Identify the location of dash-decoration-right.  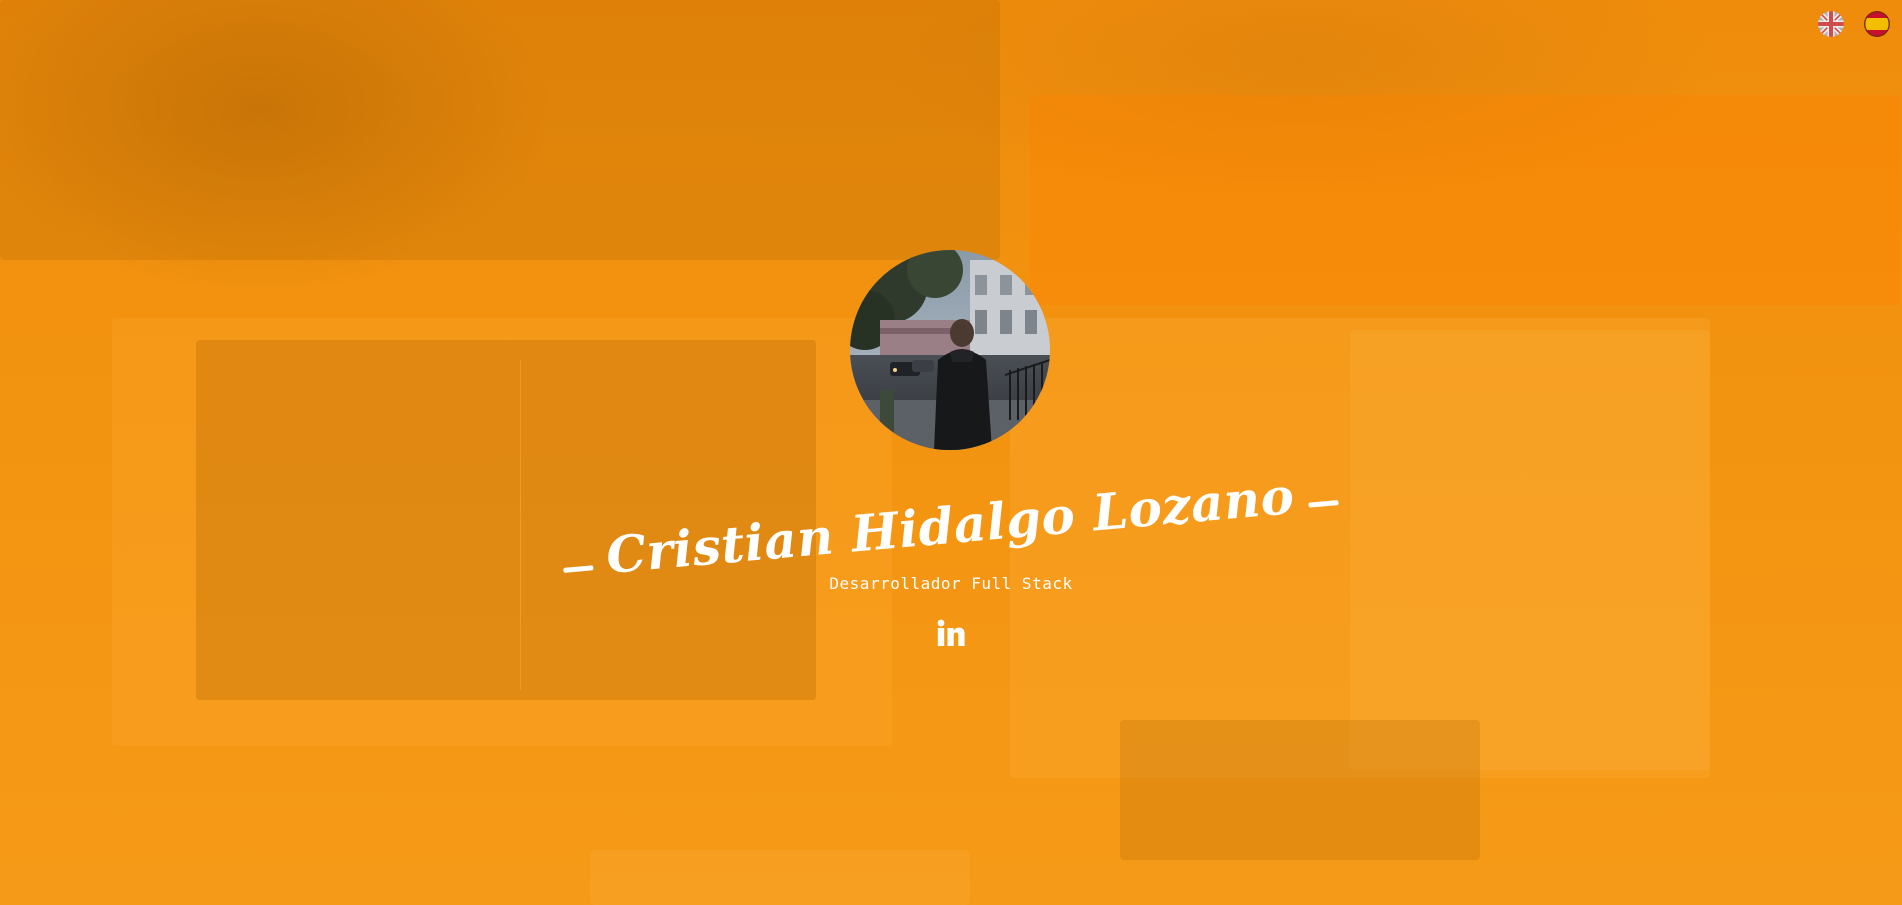
(1323, 503).